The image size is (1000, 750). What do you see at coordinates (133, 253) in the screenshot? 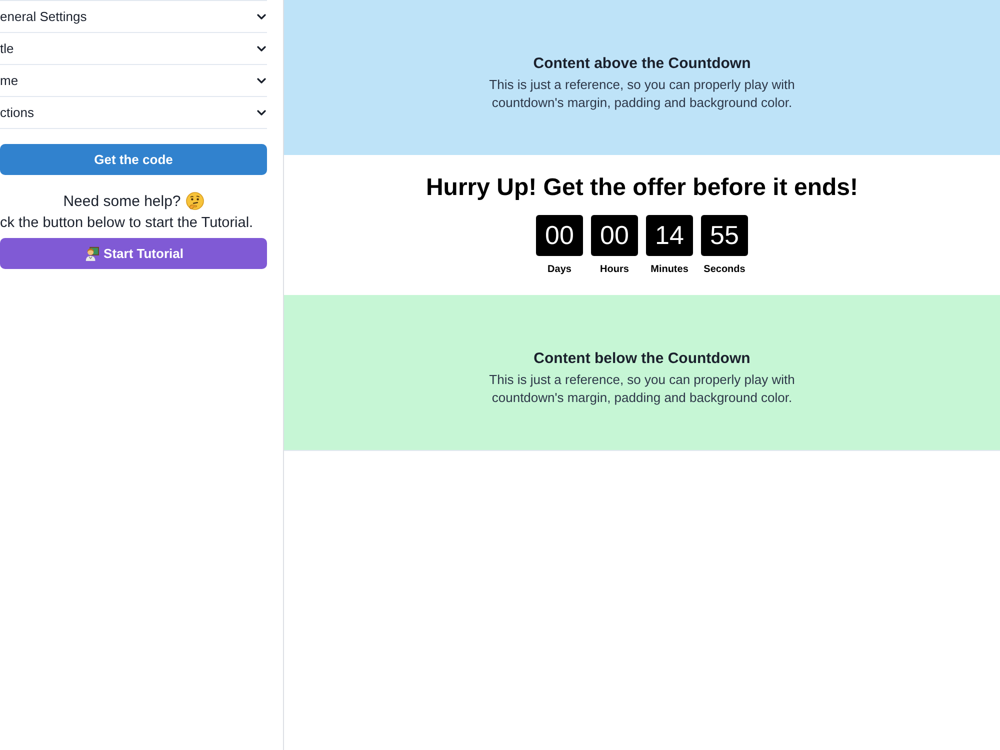
I see `start-tutorial-button: Start Tutorial` at bounding box center [133, 253].